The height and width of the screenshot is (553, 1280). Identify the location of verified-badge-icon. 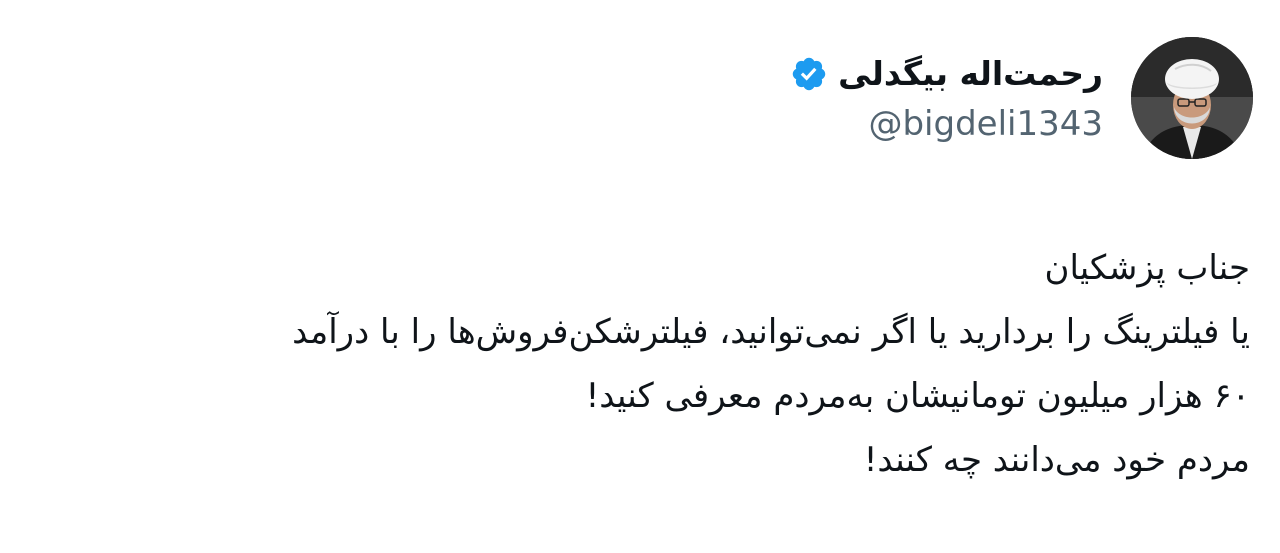
(809, 74).